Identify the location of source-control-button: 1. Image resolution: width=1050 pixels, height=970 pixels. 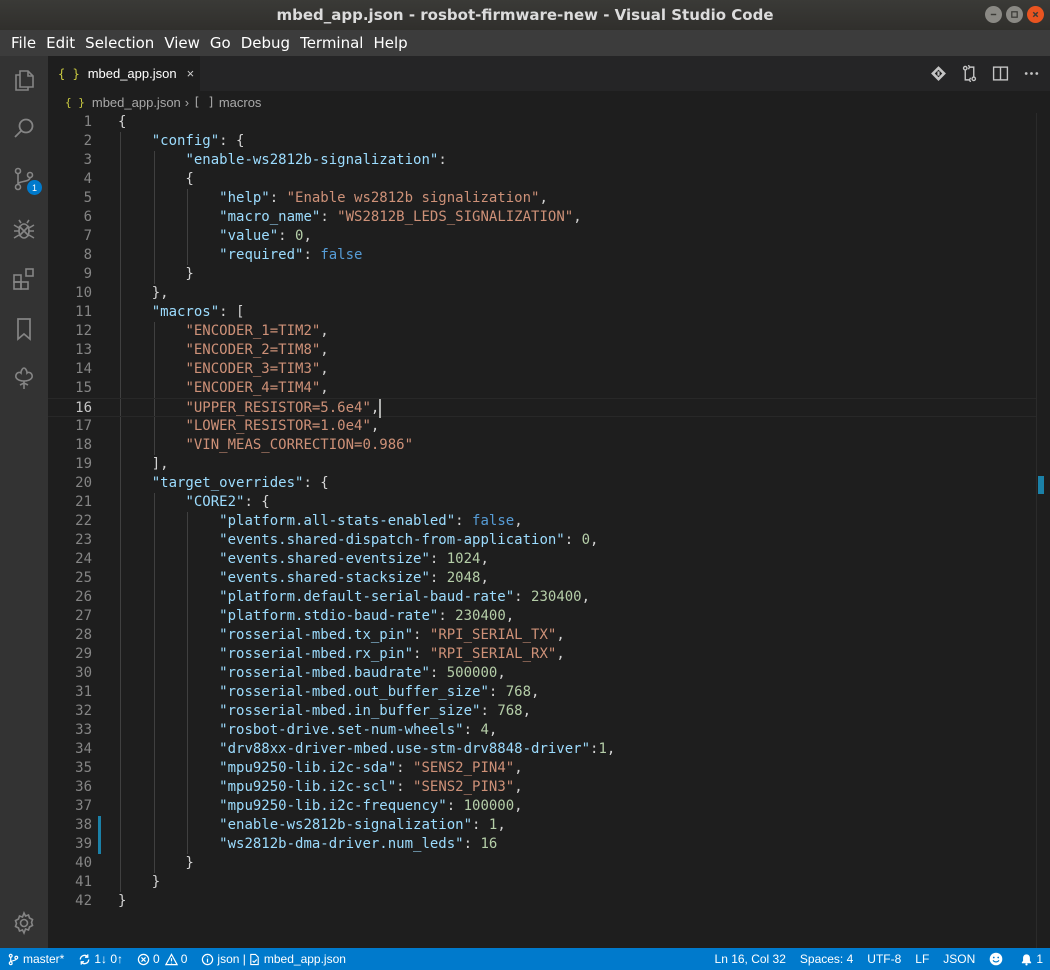
(24, 179).